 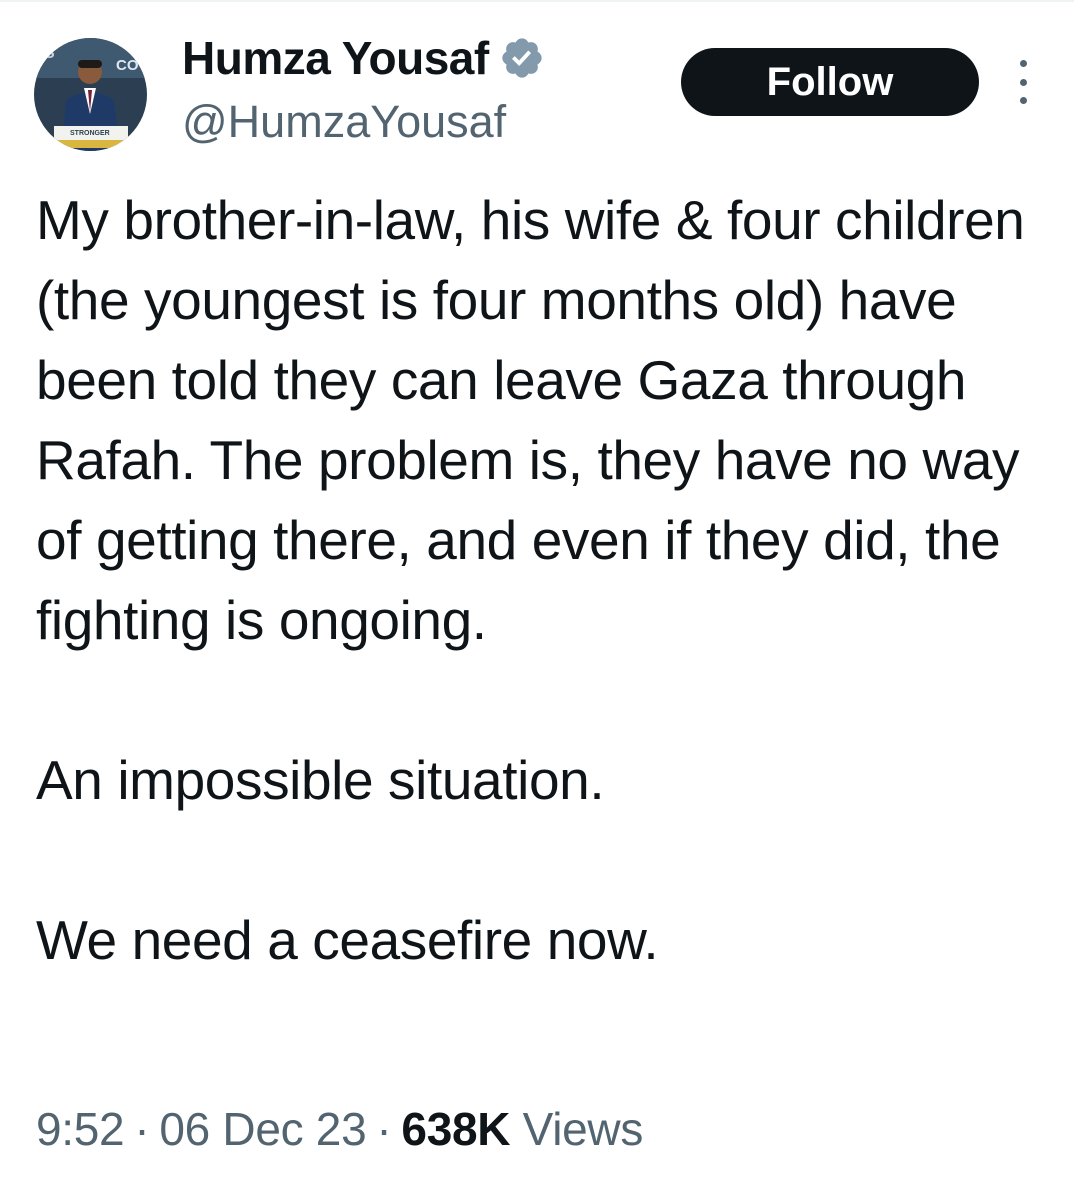 I want to click on tweet-paragraph: An impossible situation., so click(x=320, y=780).